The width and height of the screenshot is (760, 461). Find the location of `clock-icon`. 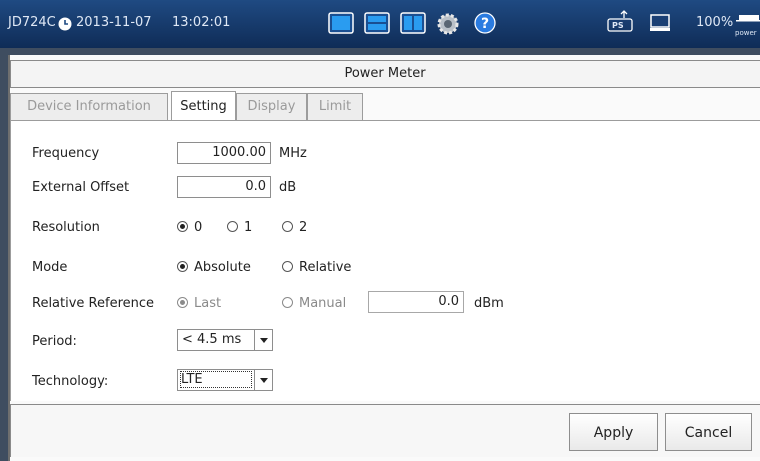

clock-icon is located at coordinates (65, 25).